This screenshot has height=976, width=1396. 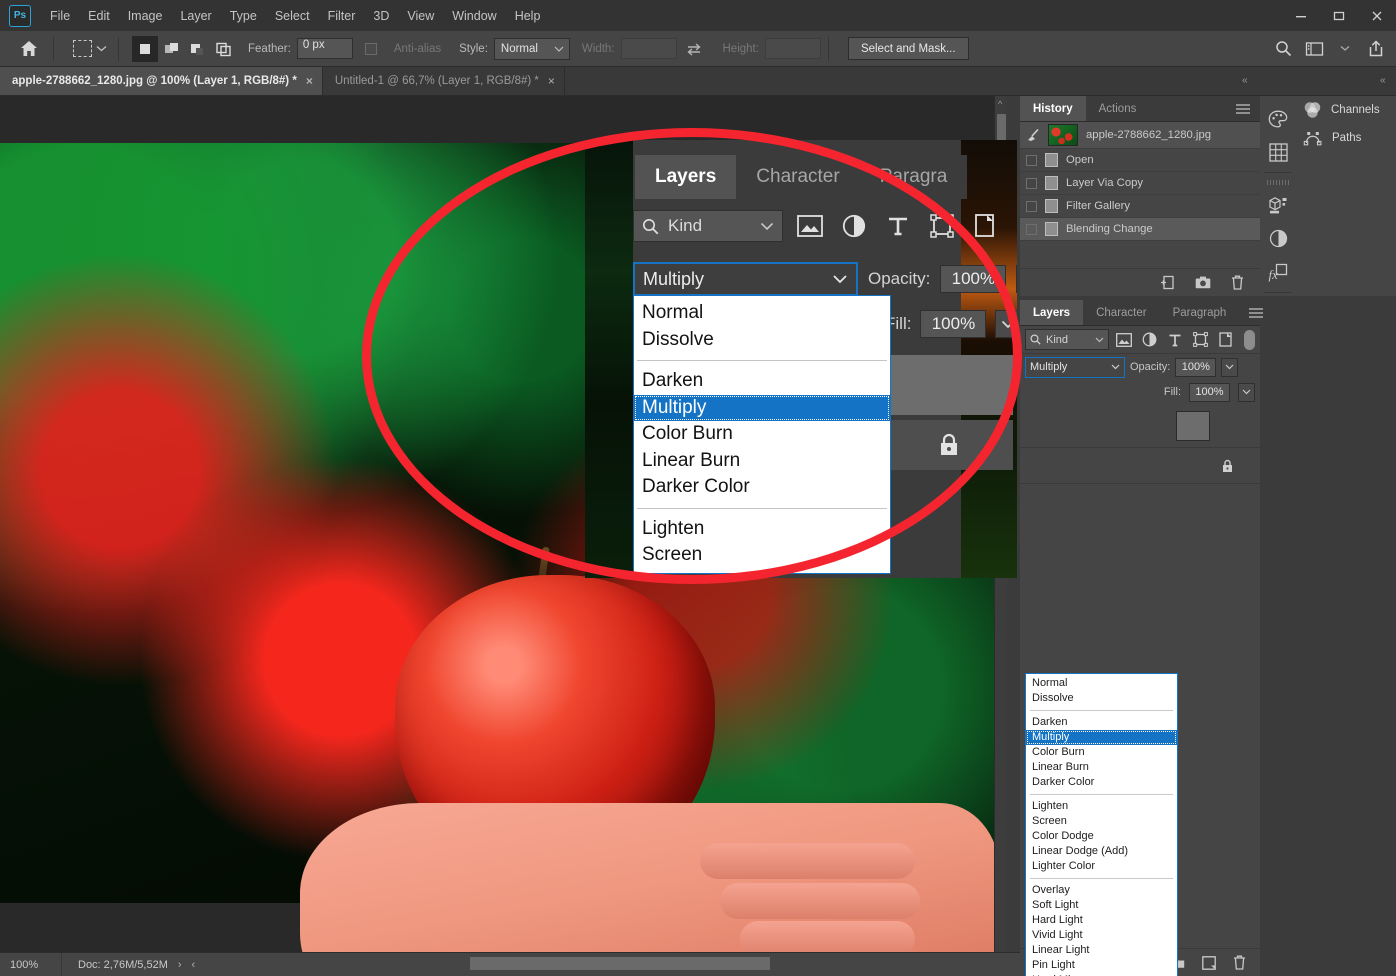 What do you see at coordinates (1053, 108) in the screenshot?
I see `tab-history: History` at bounding box center [1053, 108].